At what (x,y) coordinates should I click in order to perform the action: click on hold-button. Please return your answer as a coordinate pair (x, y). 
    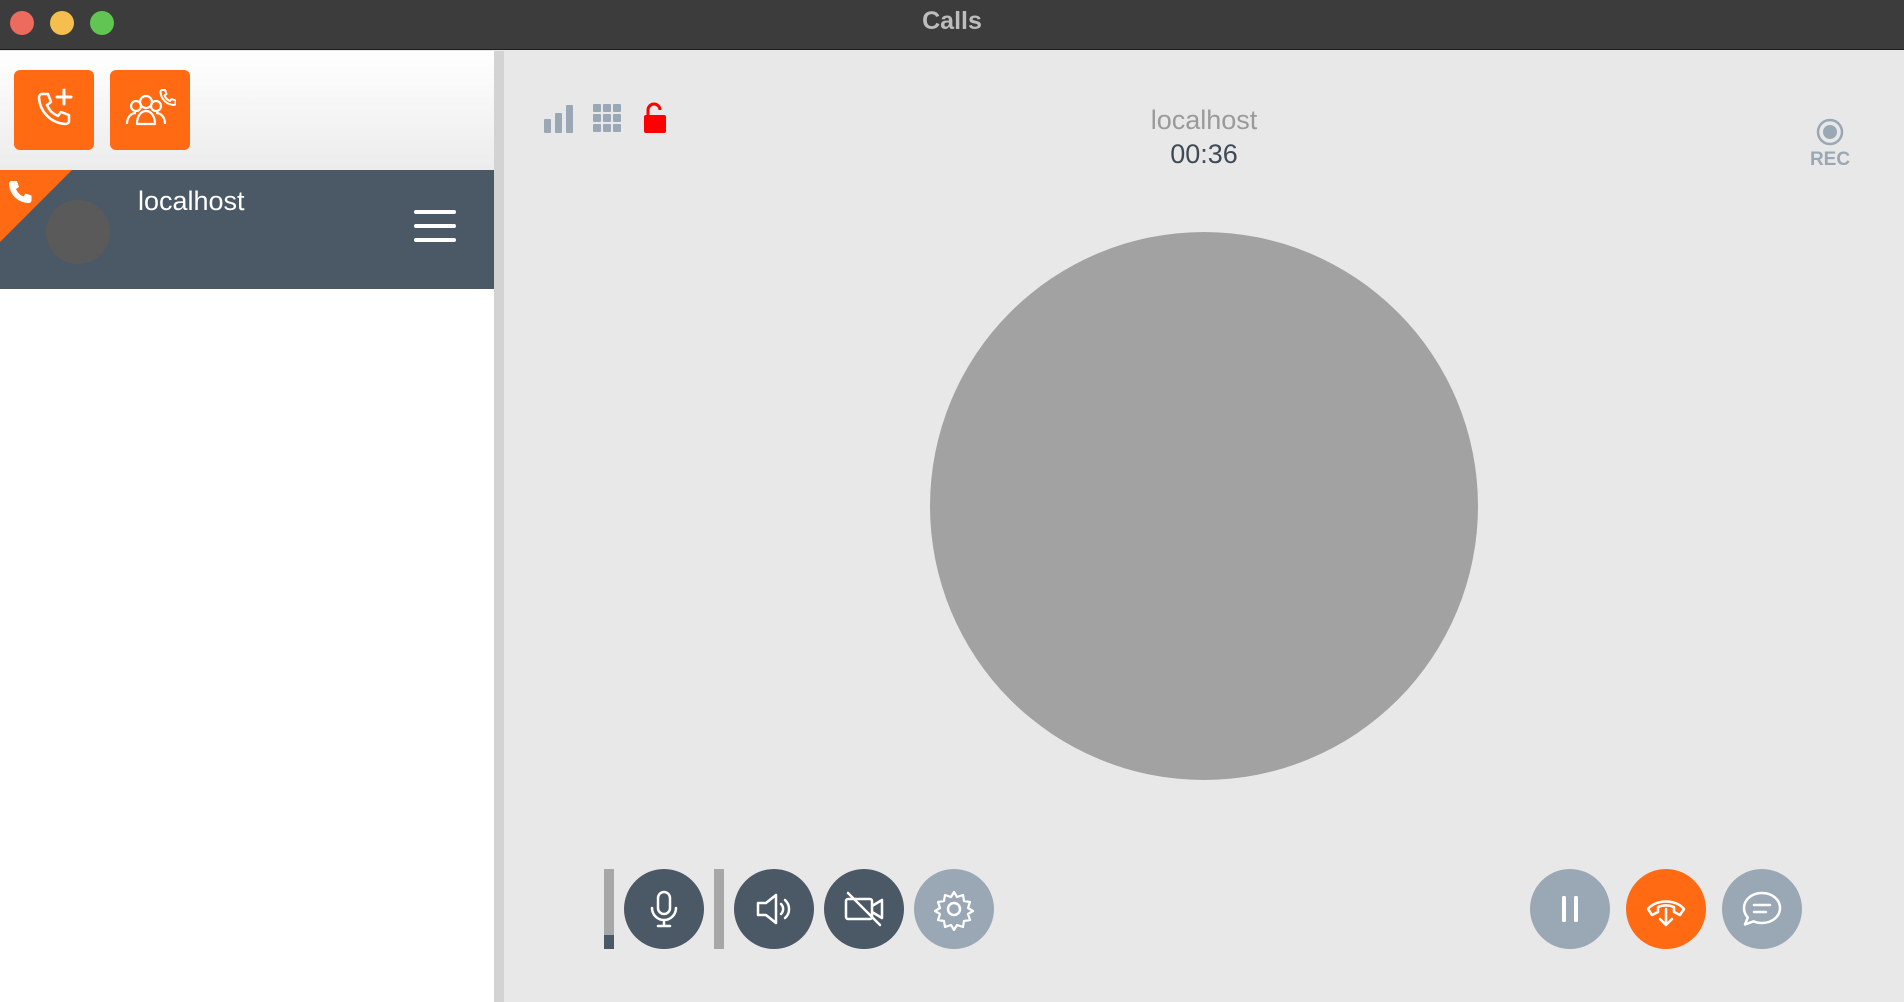
    Looking at the image, I should click on (1570, 909).